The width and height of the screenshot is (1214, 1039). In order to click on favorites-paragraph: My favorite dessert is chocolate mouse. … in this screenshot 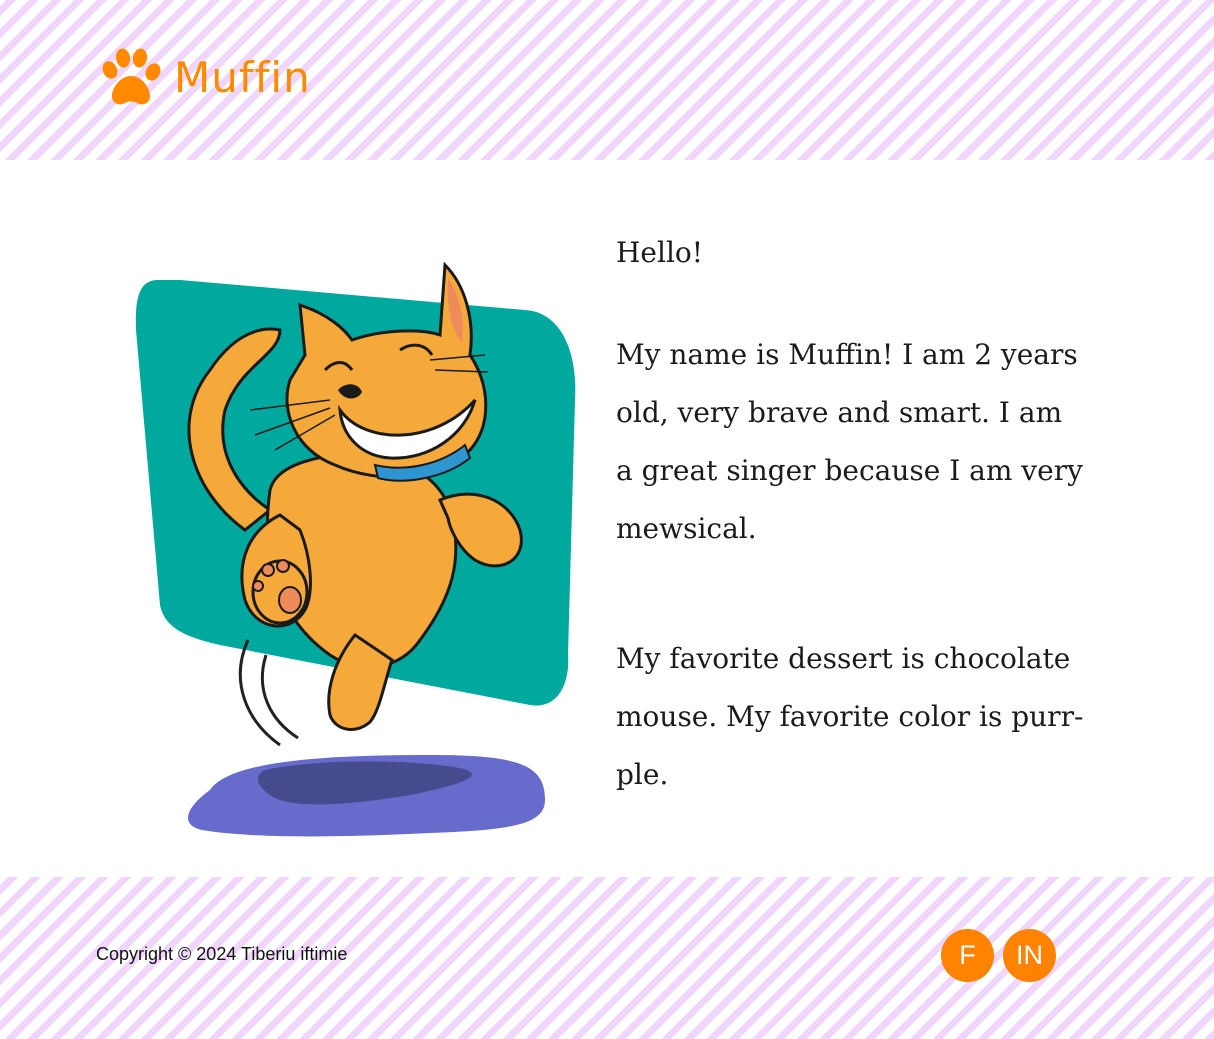, I will do `click(850, 716)`.